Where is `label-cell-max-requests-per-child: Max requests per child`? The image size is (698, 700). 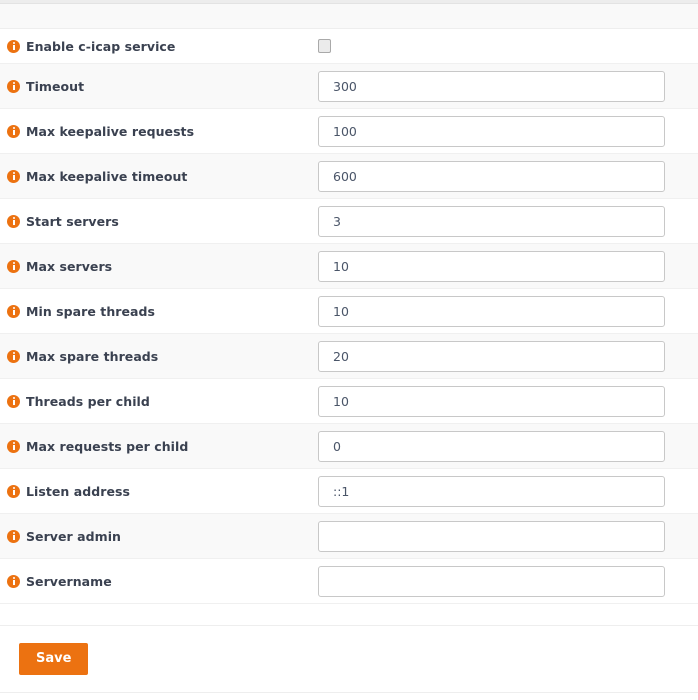 label-cell-max-requests-per-child: Max requests per child is located at coordinates (159, 446).